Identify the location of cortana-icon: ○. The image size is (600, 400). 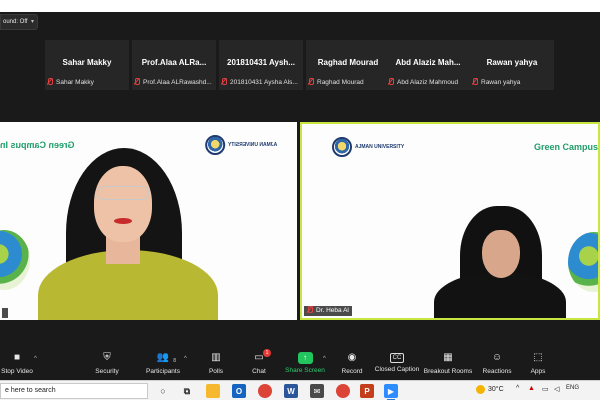
(163, 391).